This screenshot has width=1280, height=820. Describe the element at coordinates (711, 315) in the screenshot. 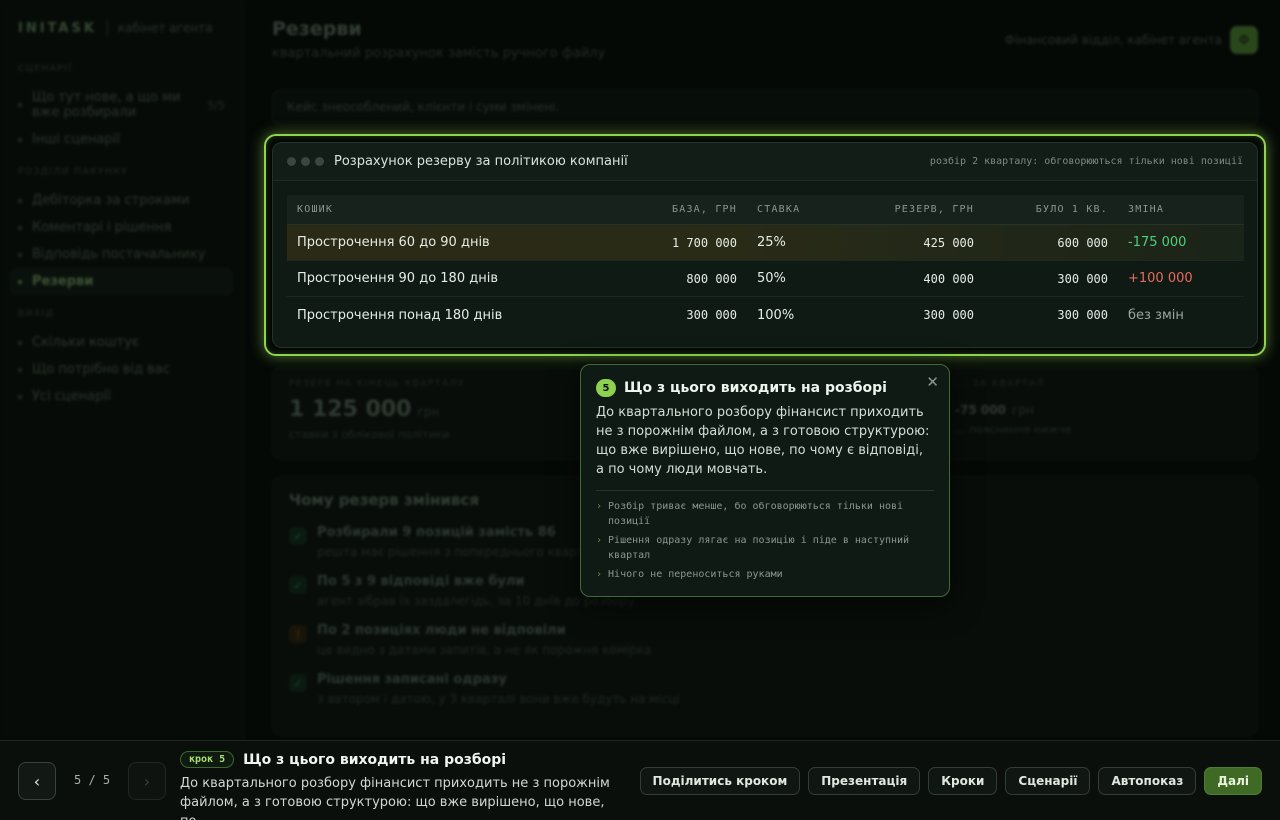

I see `cell-base: 300 000` at that location.